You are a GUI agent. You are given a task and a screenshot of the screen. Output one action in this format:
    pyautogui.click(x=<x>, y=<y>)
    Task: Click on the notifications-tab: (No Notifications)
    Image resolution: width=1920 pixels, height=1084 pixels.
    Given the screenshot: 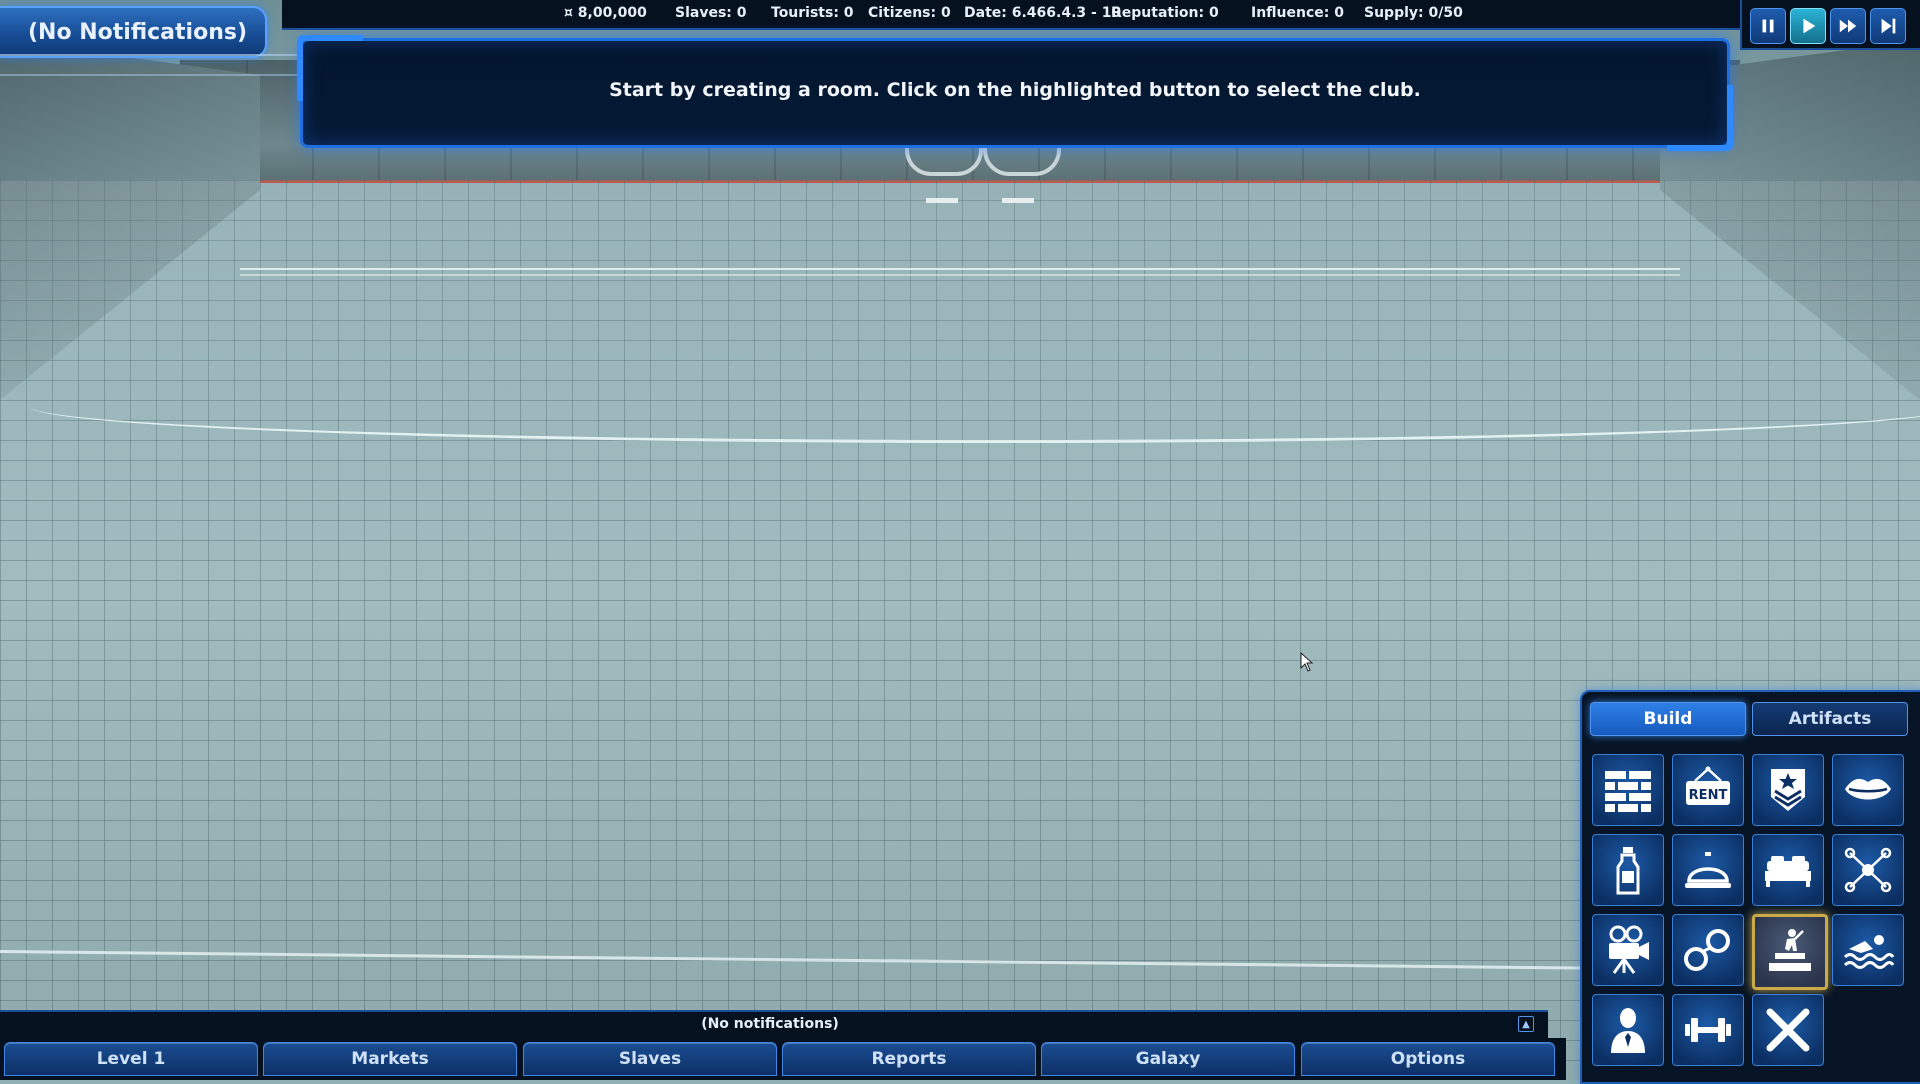 What is the action you would take?
    pyautogui.click(x=133, y=32)
    